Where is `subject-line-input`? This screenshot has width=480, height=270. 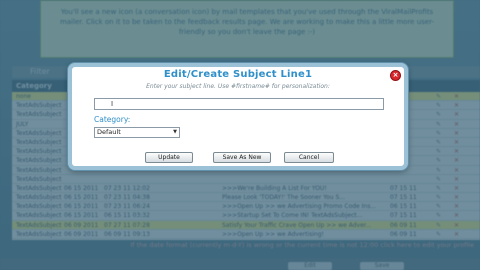
subject-line-input is located at coordinates (239, 104).